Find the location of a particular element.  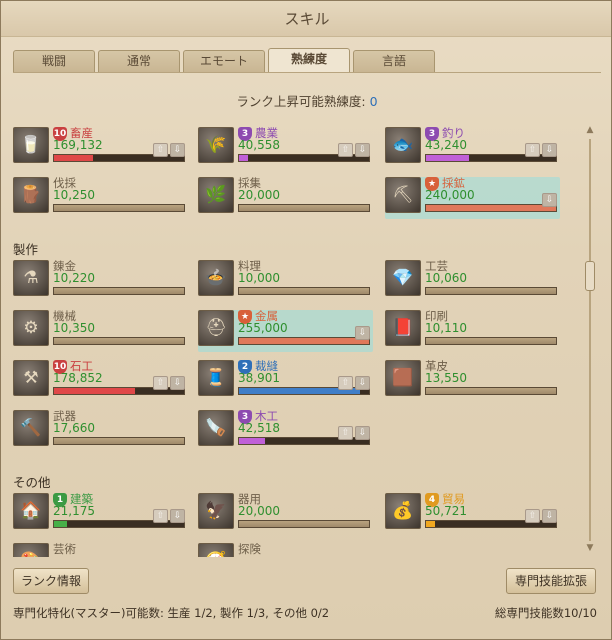

scroll-down-icon: ▼ is located at coordinates (590, 549).